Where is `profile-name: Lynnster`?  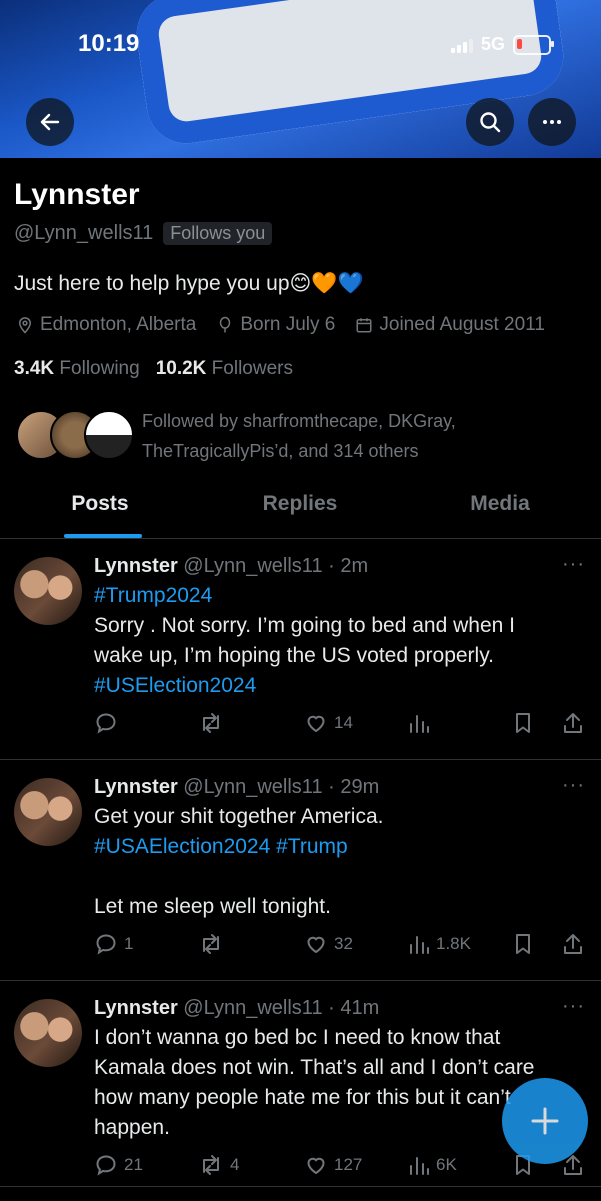 profile-name: Lynnster is located at coordinates (77, 194).